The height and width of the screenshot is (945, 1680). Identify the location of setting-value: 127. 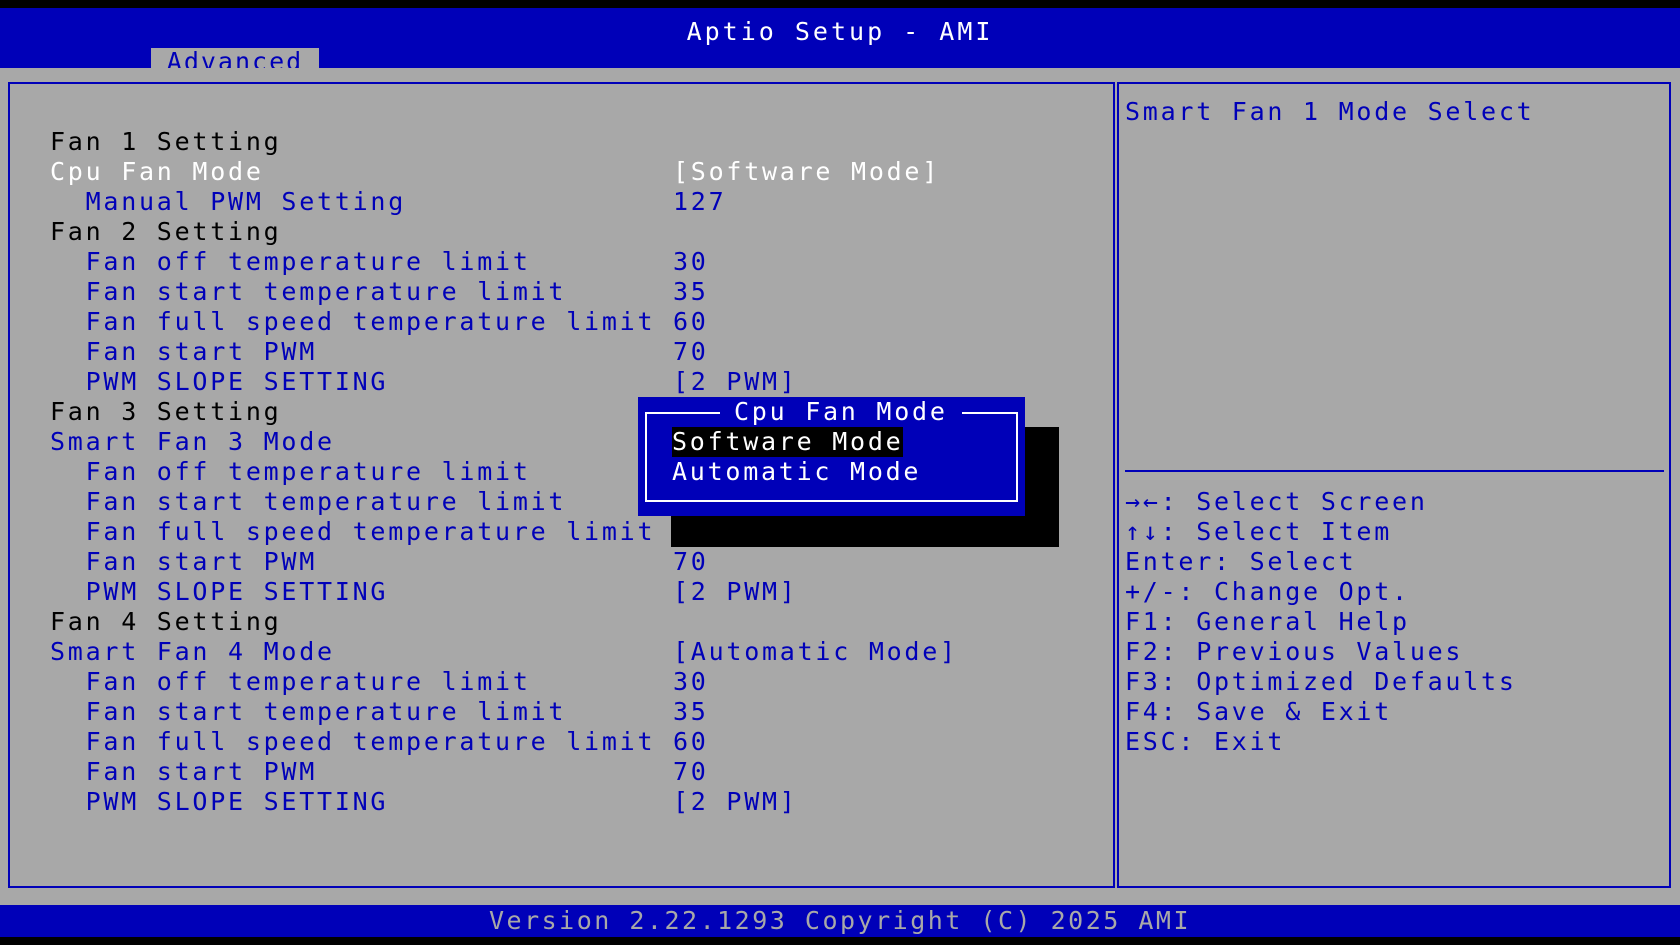
(699, 202).